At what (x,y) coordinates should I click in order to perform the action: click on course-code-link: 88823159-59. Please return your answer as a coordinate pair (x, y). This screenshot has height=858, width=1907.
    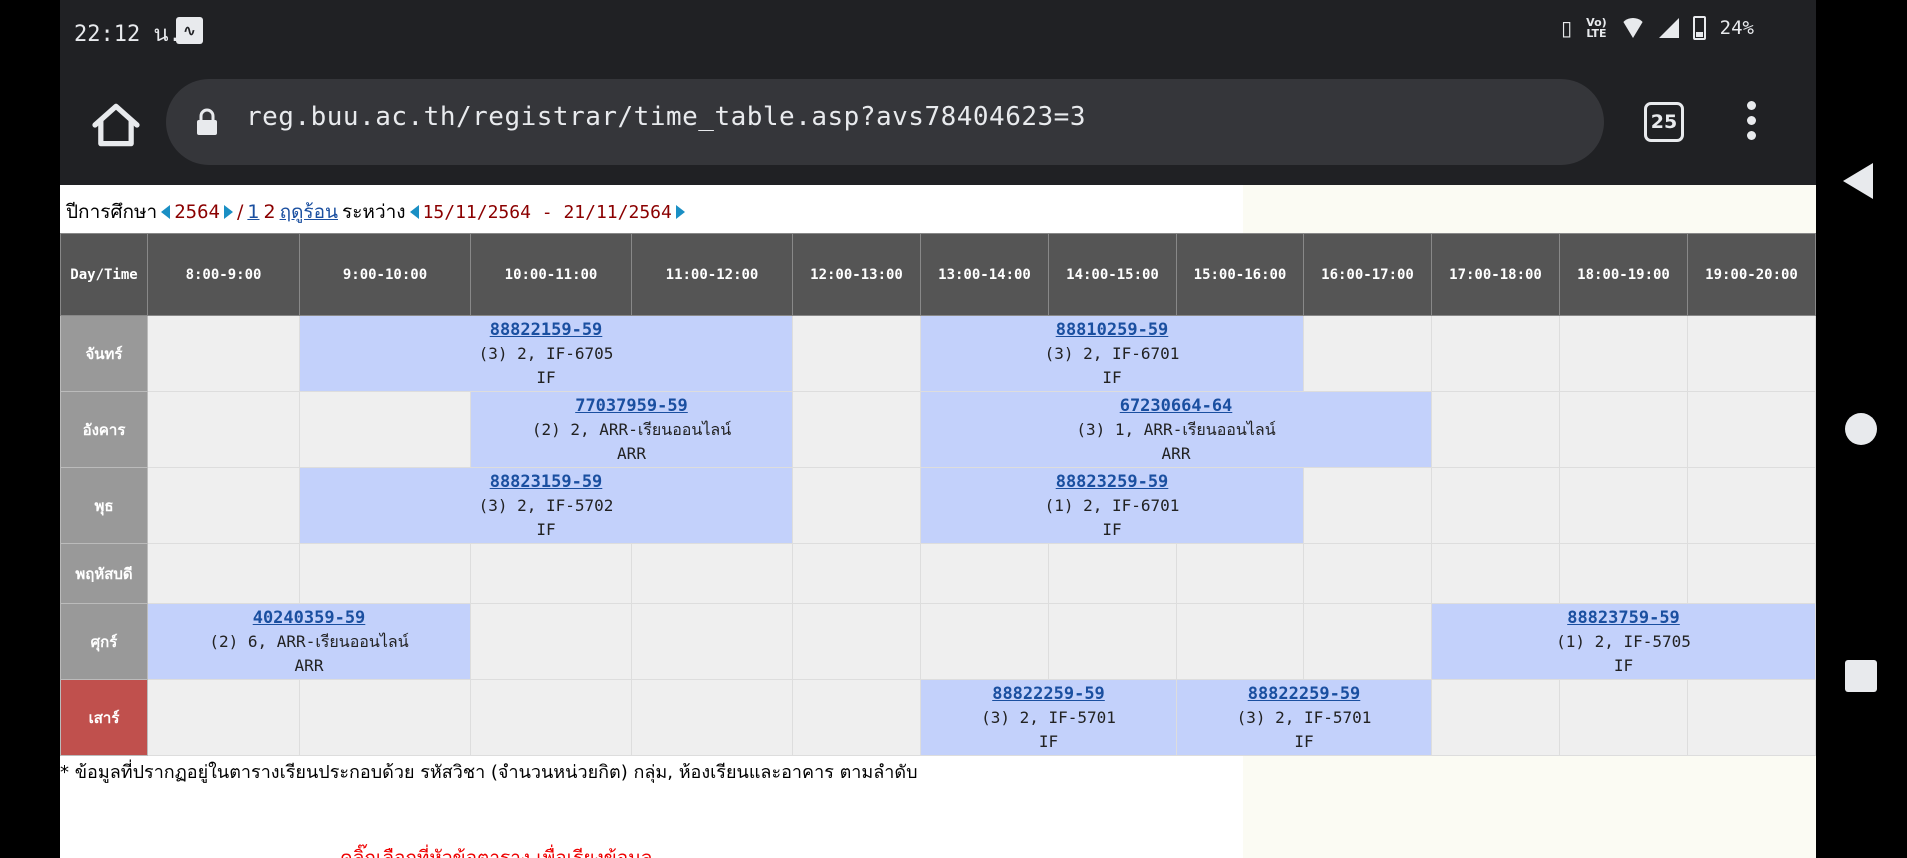
    Looking at the image, I should click on (546, 482).